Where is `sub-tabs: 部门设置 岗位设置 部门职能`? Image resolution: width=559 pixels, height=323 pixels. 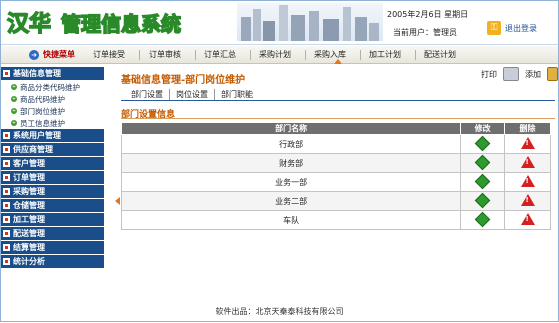
sub-tabs: 部门设置 岗位设置 部门职能 is located at coordinates (192, 94).